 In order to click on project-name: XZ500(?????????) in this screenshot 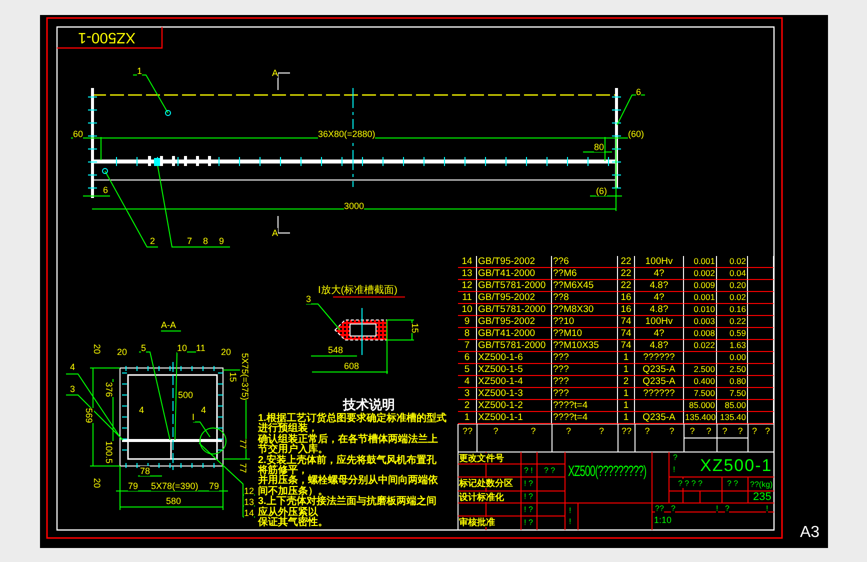, I will do `click(607, 472)`.